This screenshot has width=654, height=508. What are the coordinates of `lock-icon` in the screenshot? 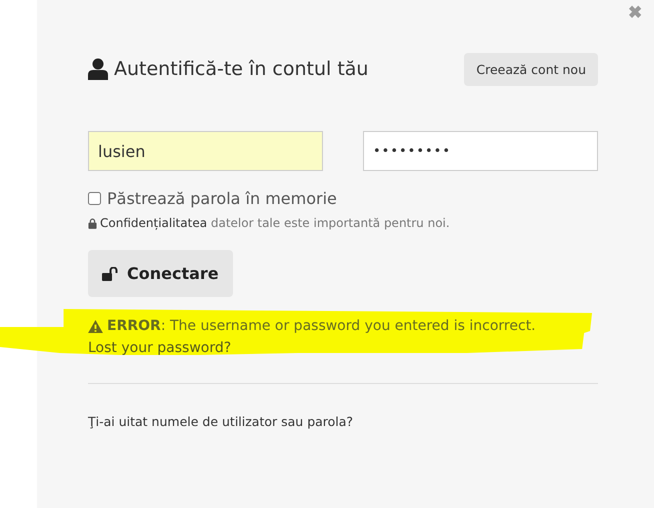 It's located at (92, 223).